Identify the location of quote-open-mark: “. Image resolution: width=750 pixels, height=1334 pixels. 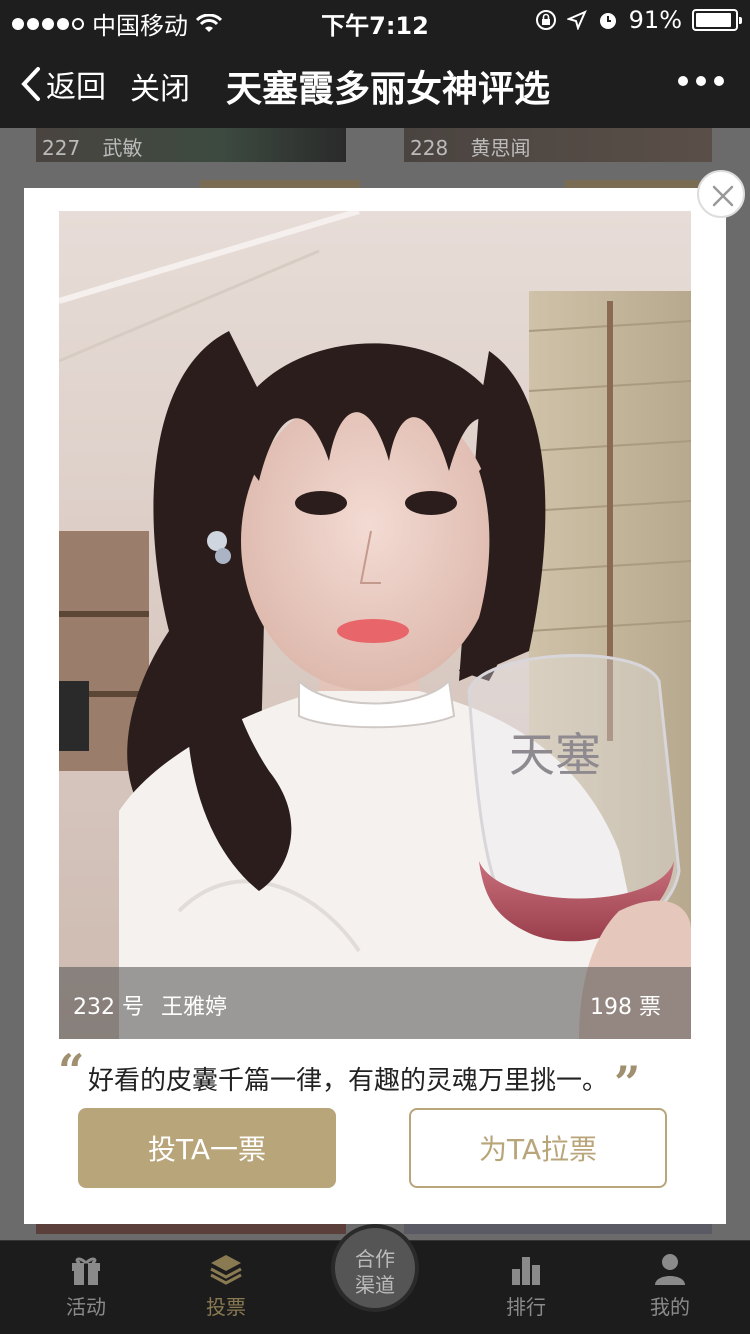
(71, 1071).